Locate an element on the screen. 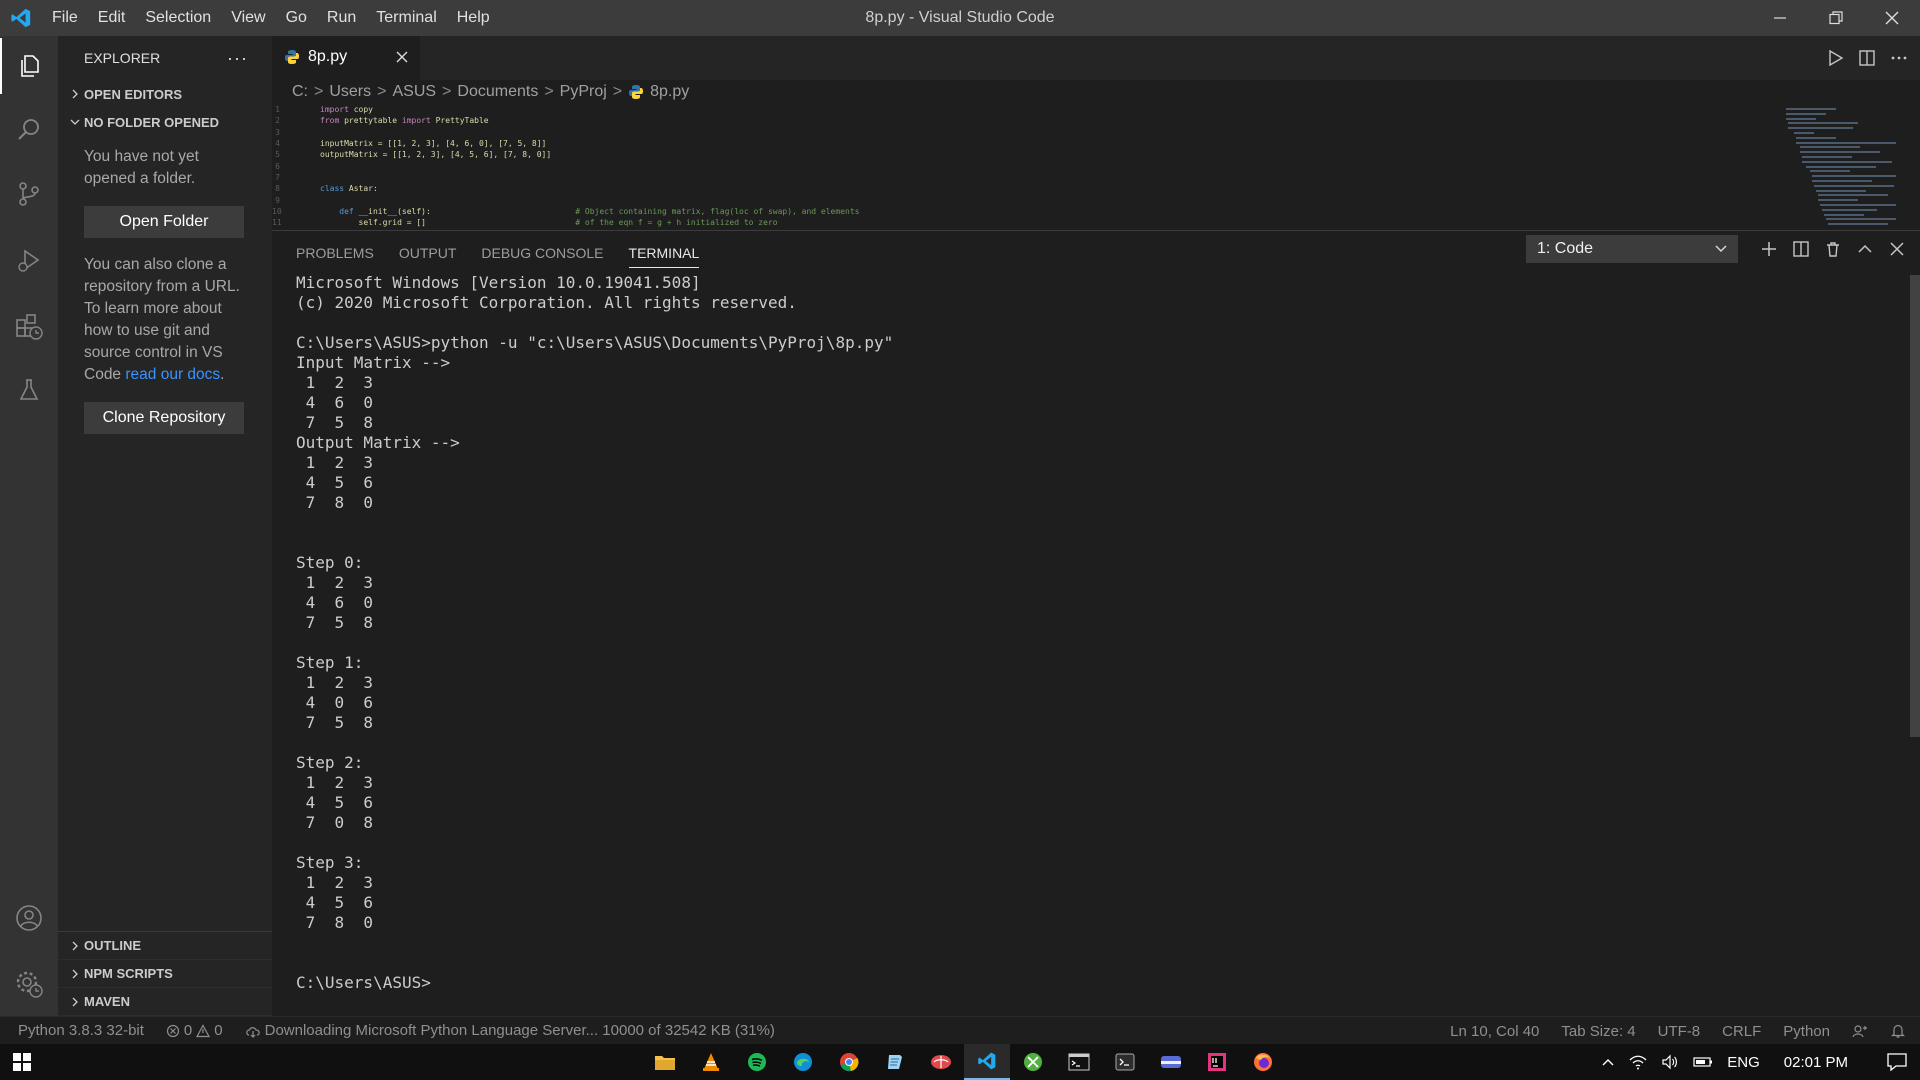  taskbar-spotify is located at coordinates (757, 1062).